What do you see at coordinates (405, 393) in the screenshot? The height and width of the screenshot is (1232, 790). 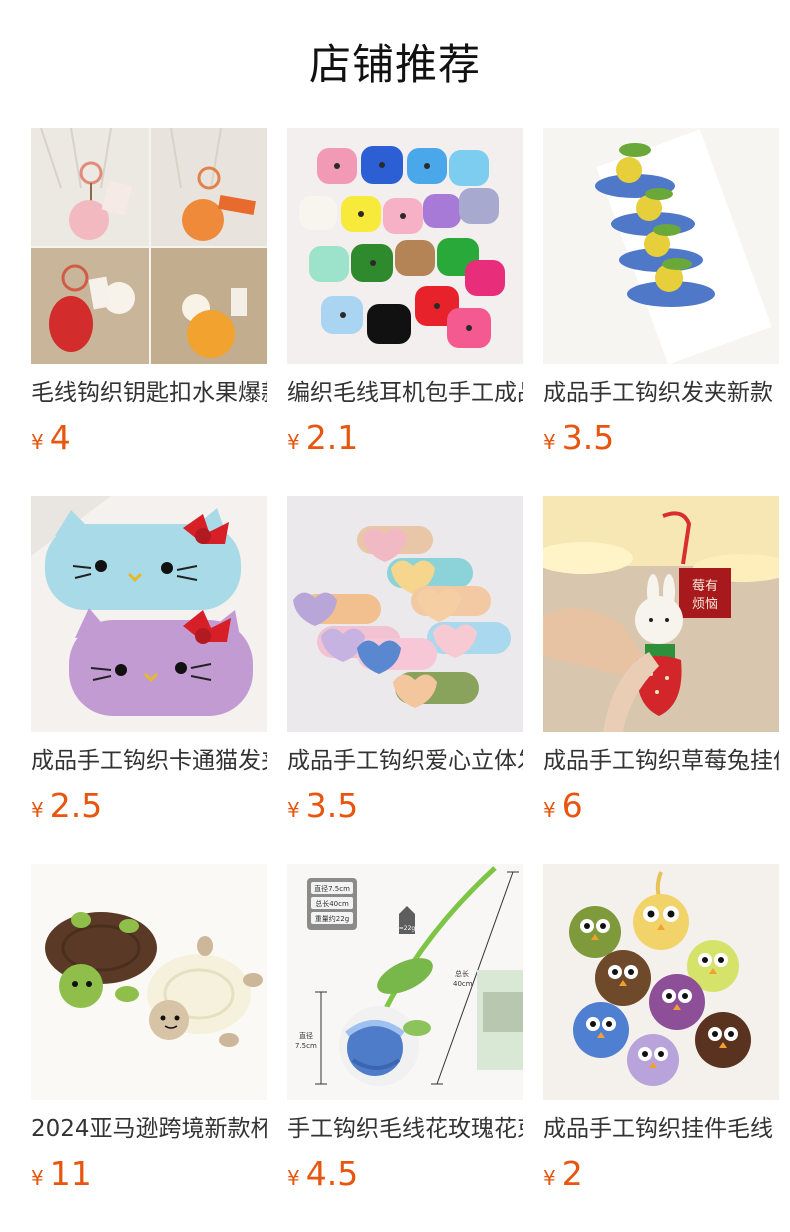 I see `product-title: 编织毛线耳机包手工成品` at bounding box center [405, 393].